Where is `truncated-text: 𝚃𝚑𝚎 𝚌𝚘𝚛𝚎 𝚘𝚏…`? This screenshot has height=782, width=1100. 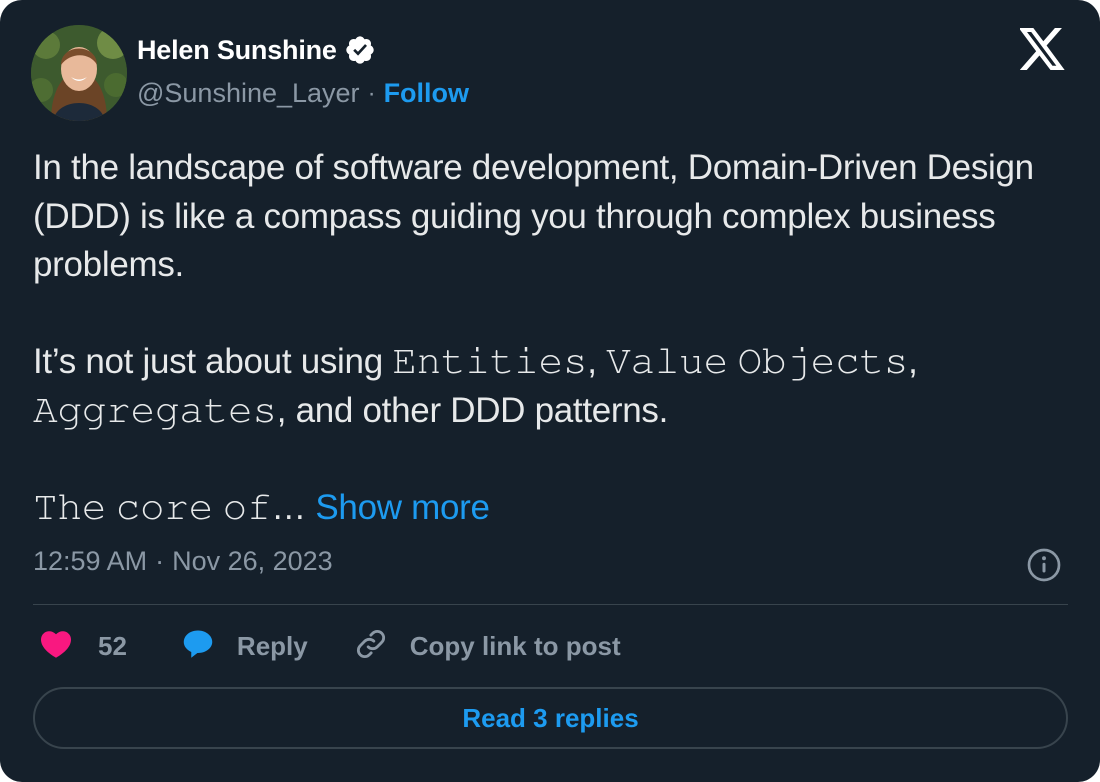
truncated-text: 𝚃𝚑𝚎 𝚌𝚘𝚛𝚎 𝚘𝚏… is located at coordinates (169, 507).